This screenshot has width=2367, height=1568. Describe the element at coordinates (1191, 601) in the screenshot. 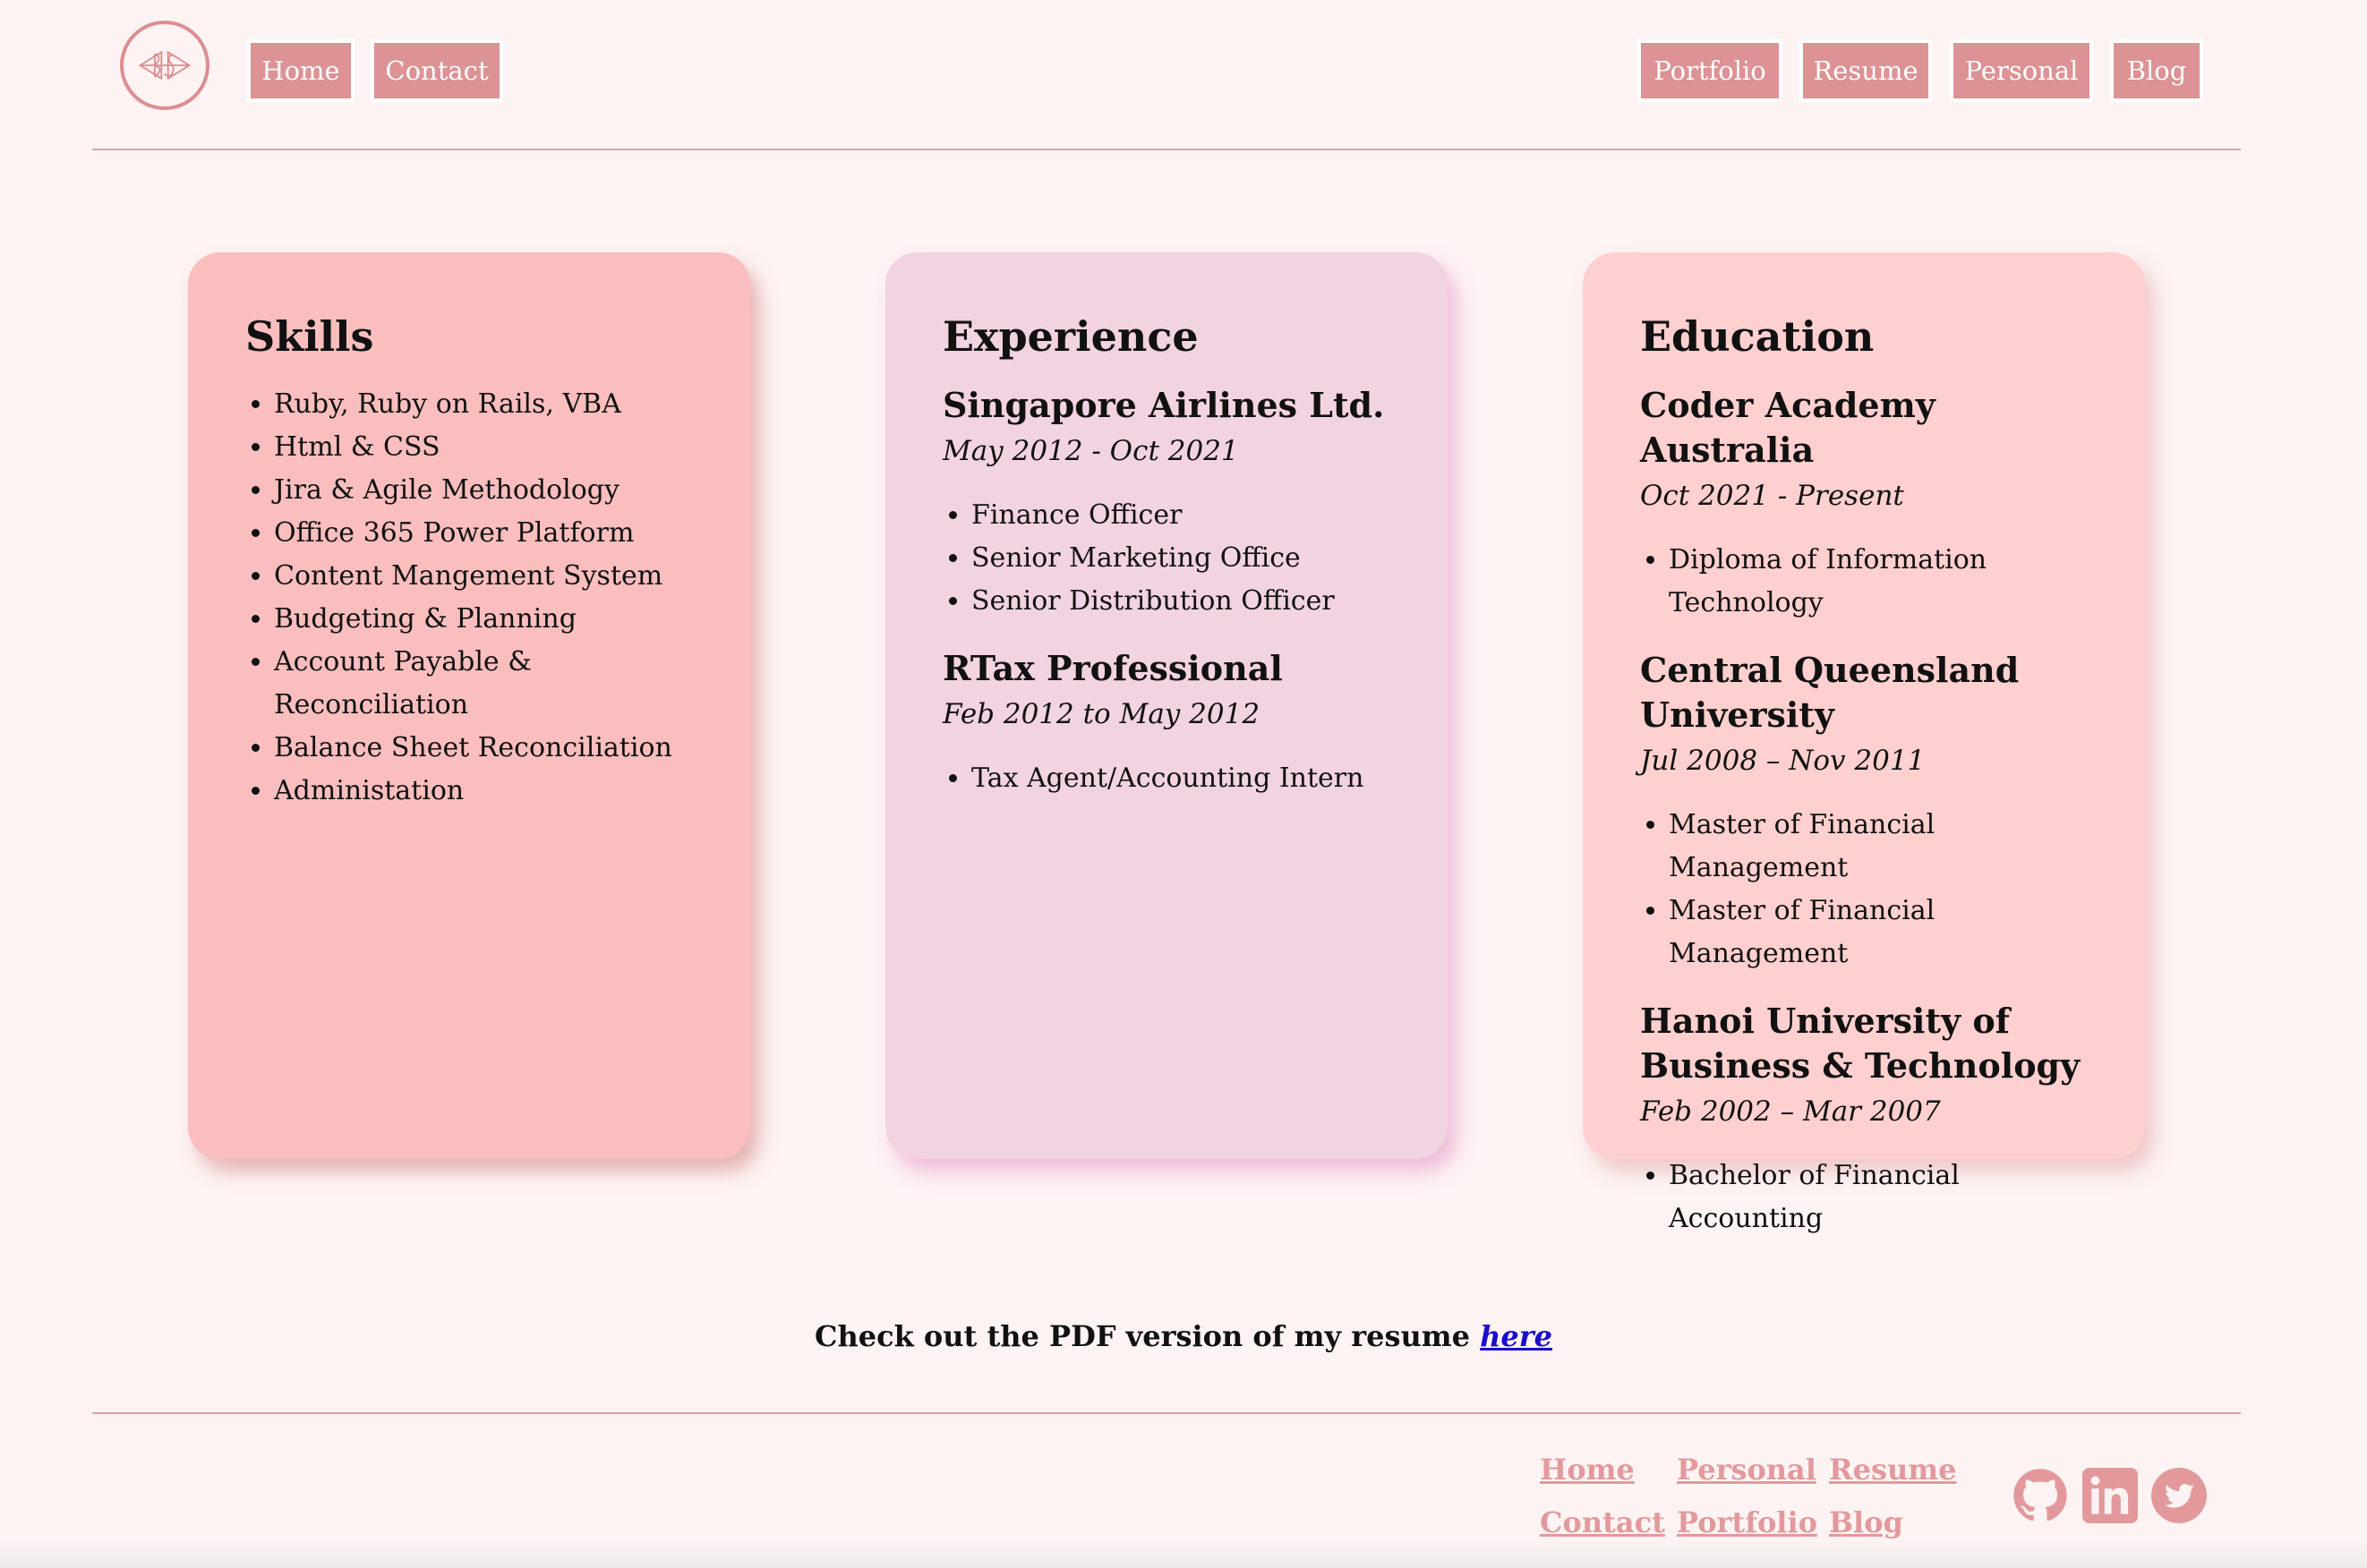

I see `experience-role: Senior Distribution Officer` at that location.